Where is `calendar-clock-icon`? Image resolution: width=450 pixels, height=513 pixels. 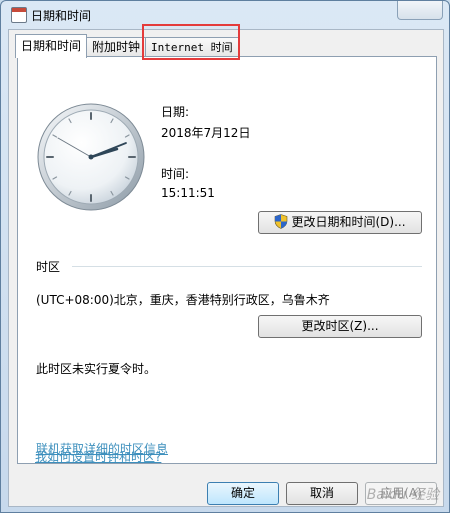 calendar-clock-icon is located at coordinates (19, 15).